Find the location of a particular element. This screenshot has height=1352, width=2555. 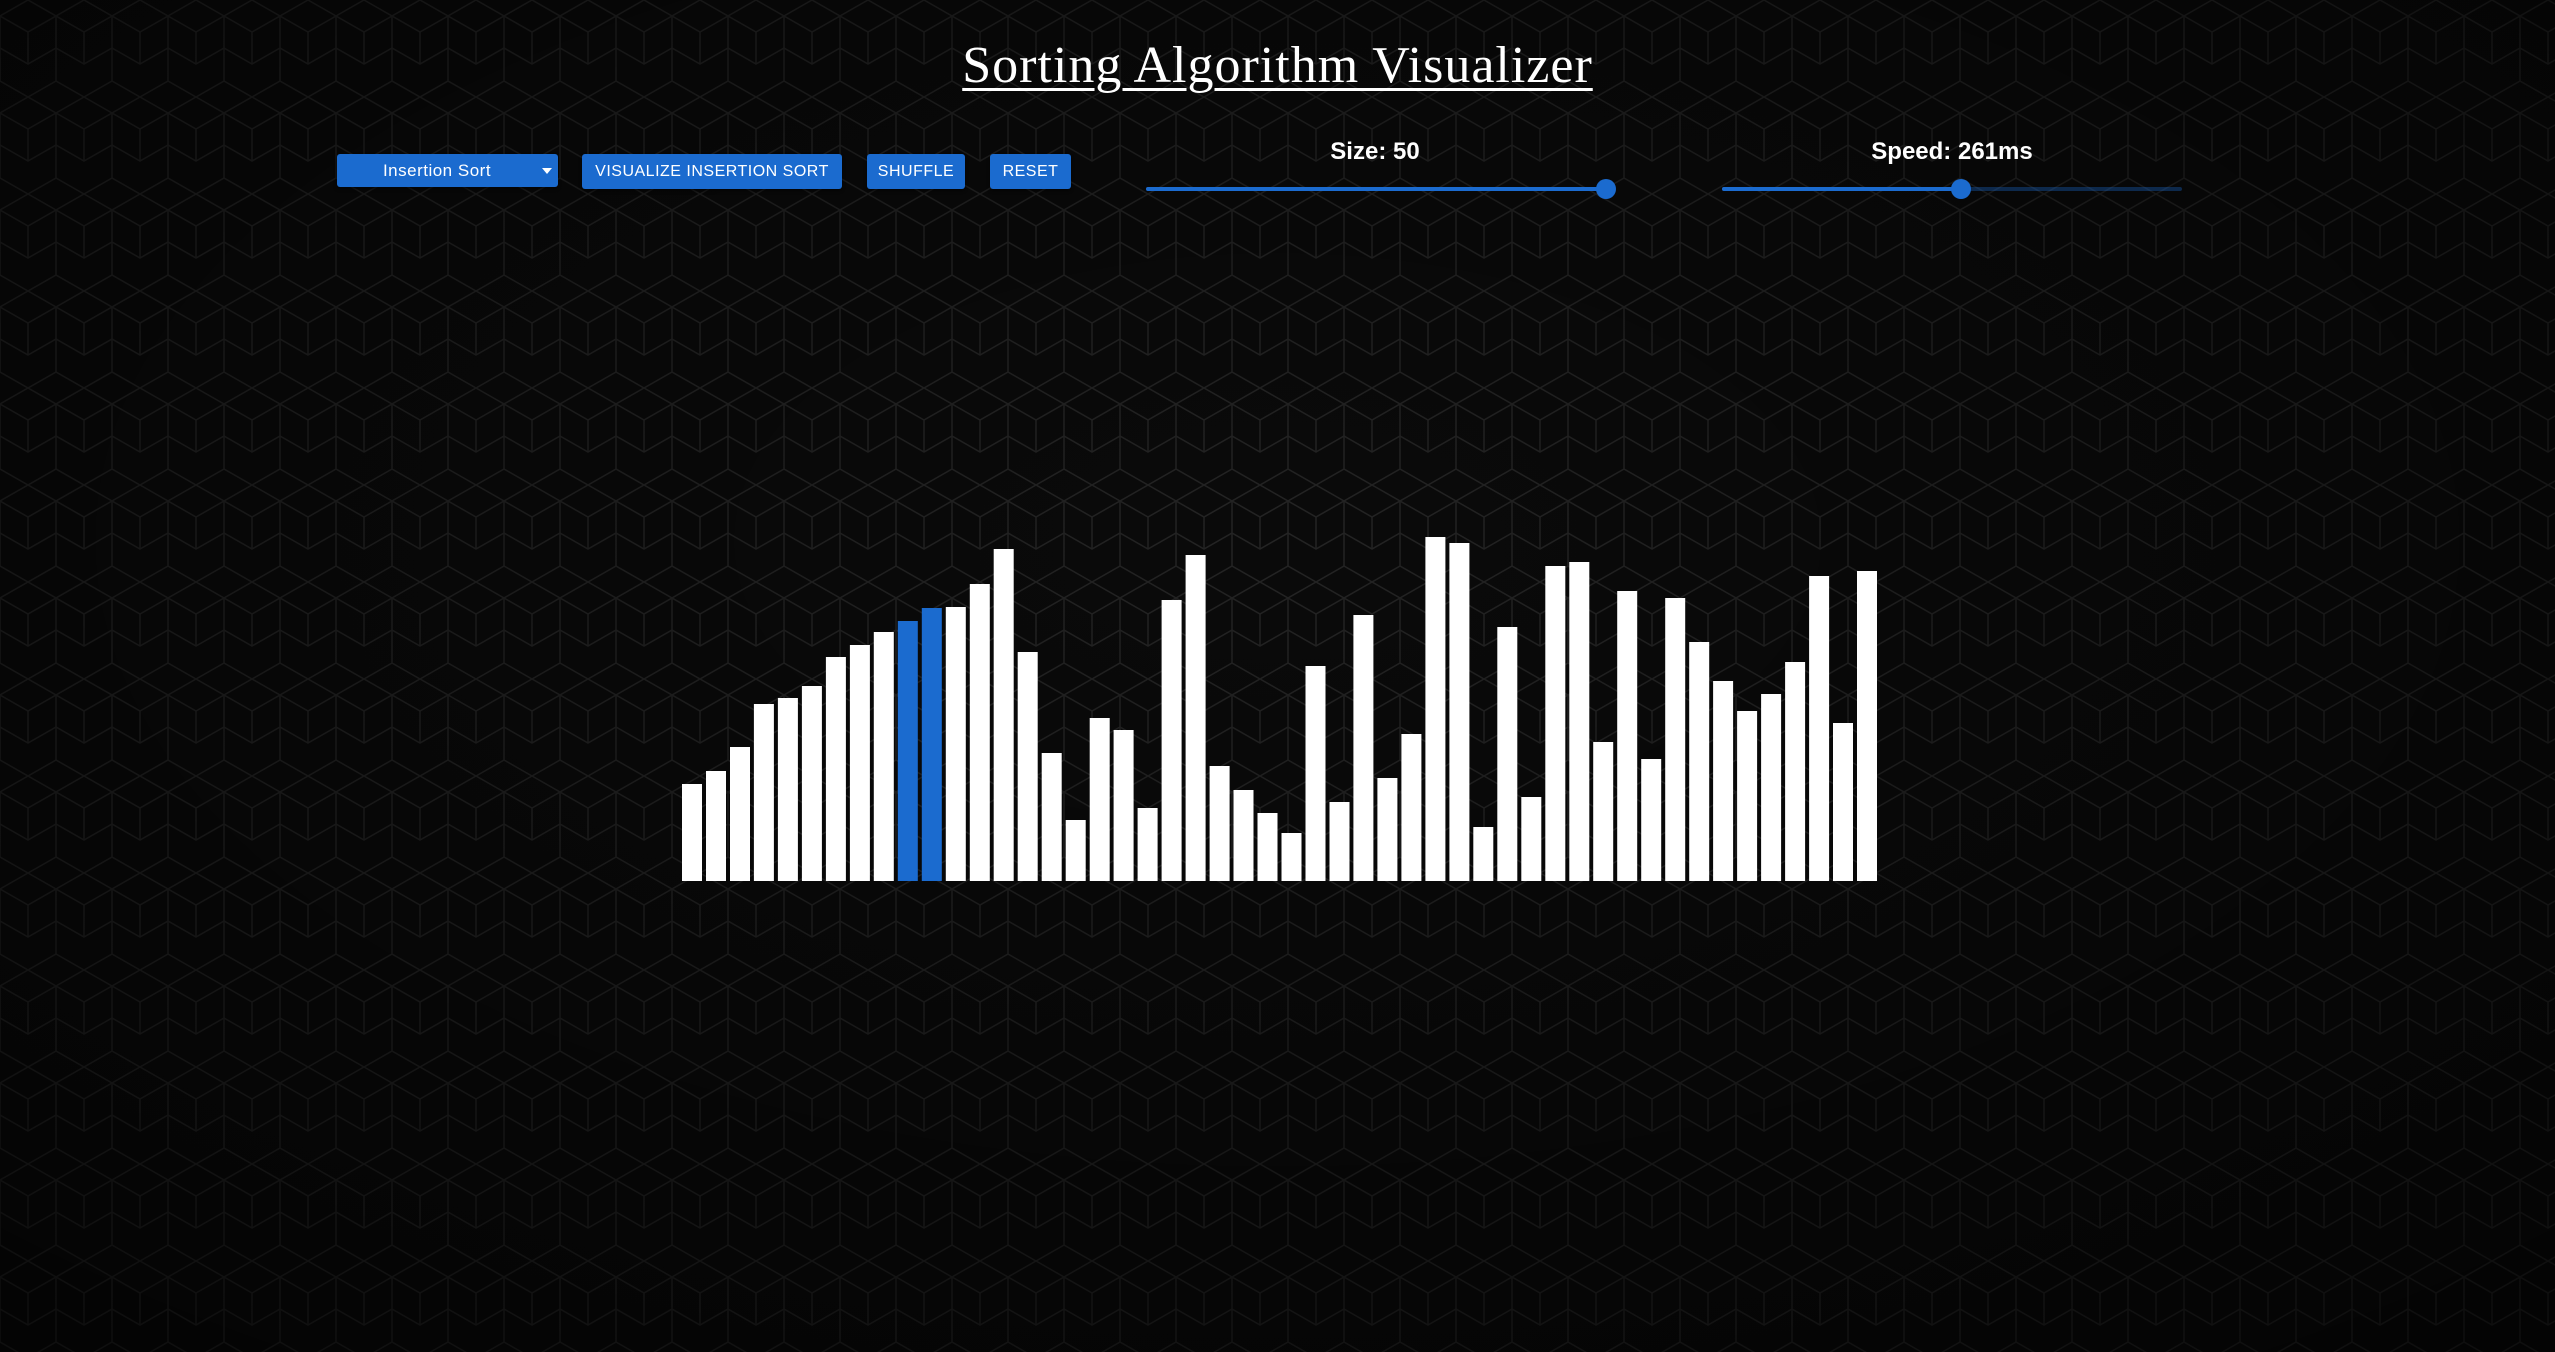

page-title: Sorting Algorithm Visualizer is located at coordinates (1277, 65).